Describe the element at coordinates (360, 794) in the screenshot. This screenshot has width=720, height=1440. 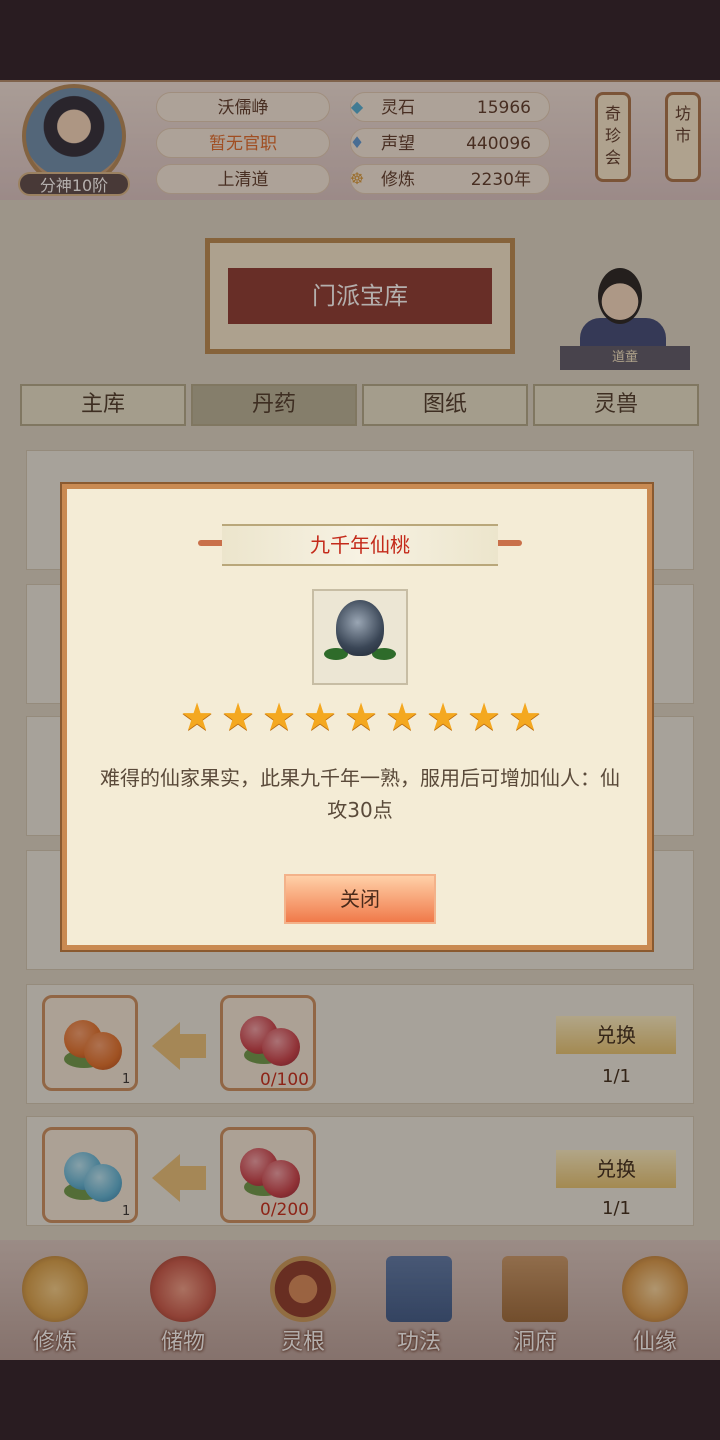
I see `item-description: 难得的仙家果实，此果九千年一熟，服用后可增加仙人：仙攻30点` at that location.